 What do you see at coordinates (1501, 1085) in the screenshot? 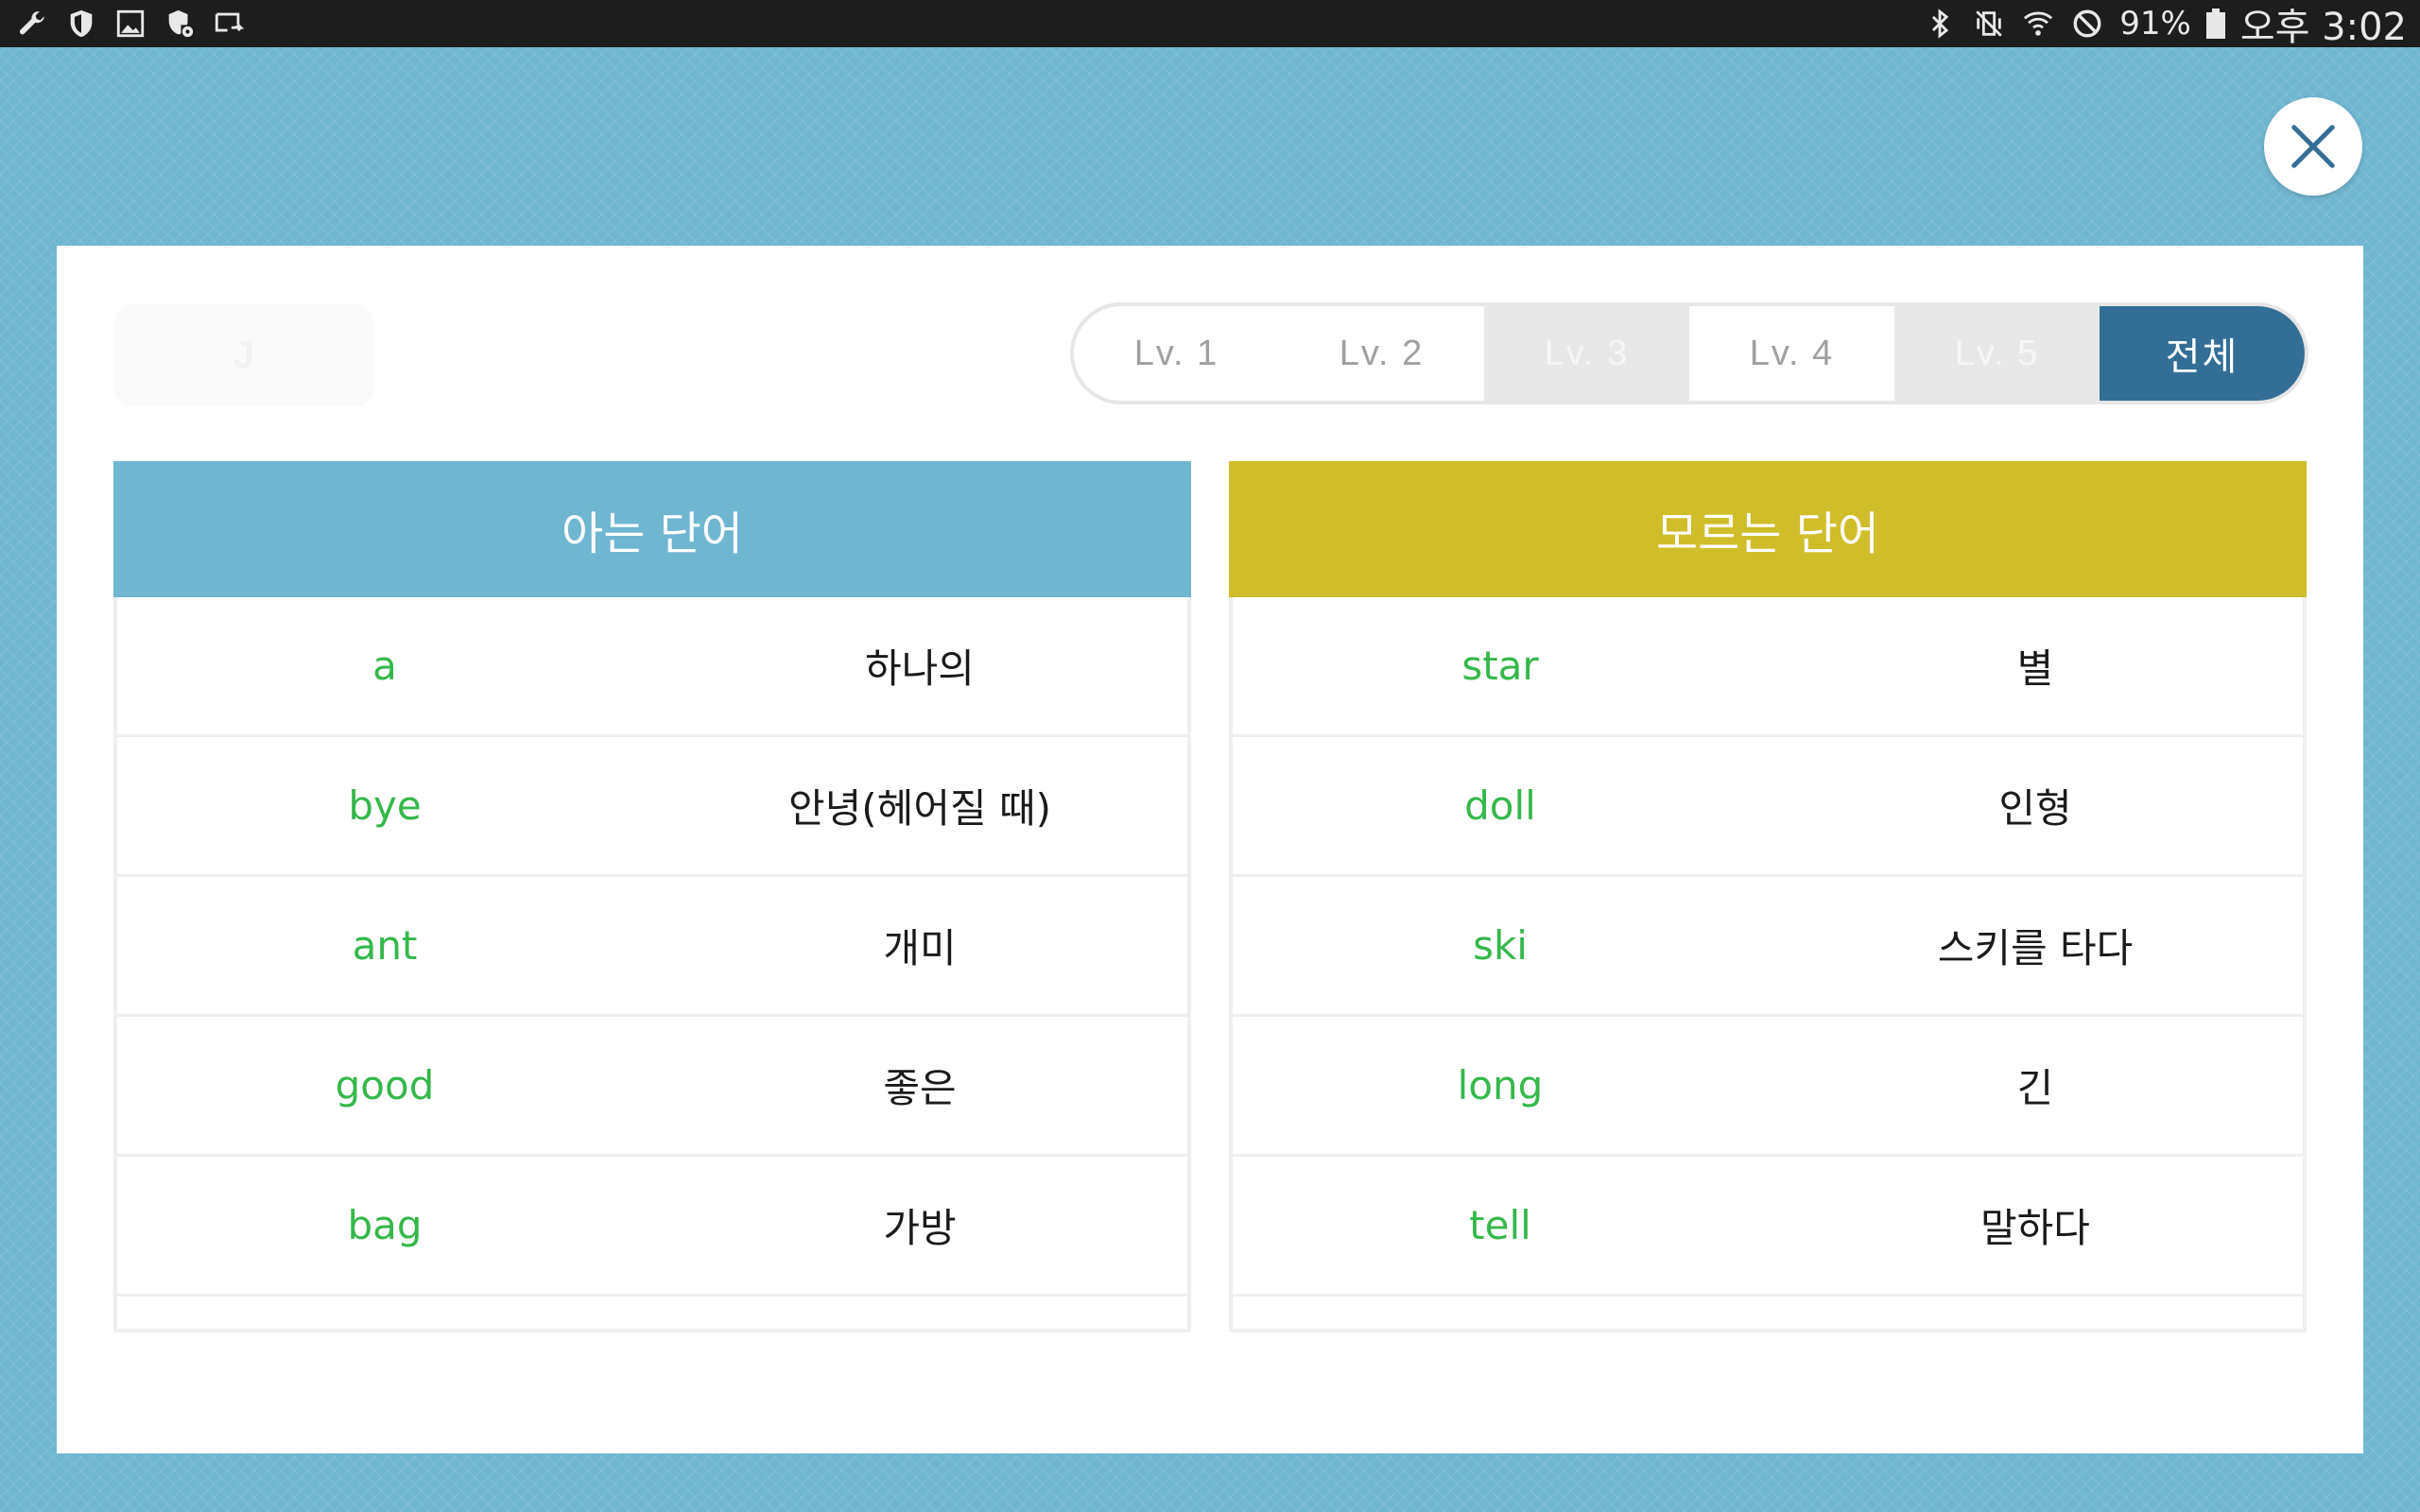
I see `english-word: long` at bounding box center [1501, 1085].